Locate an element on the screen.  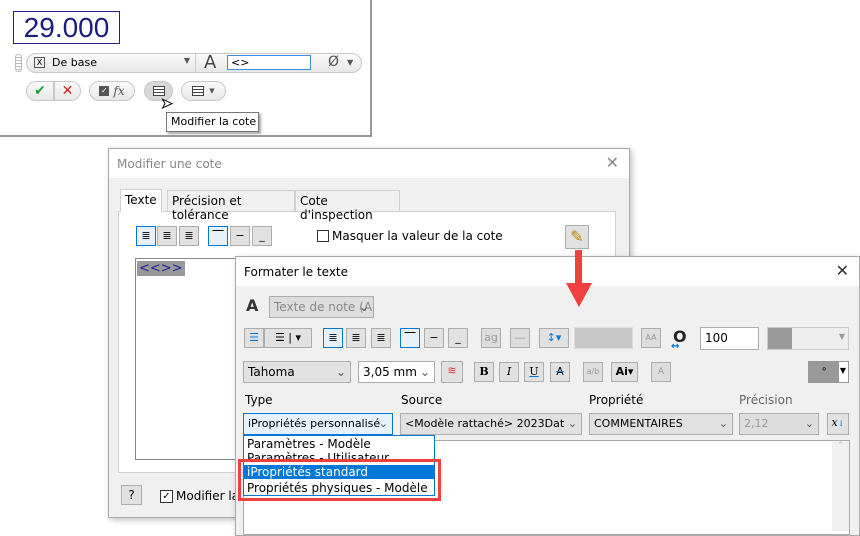
bold-button: B is located at coordinates (484, 372).